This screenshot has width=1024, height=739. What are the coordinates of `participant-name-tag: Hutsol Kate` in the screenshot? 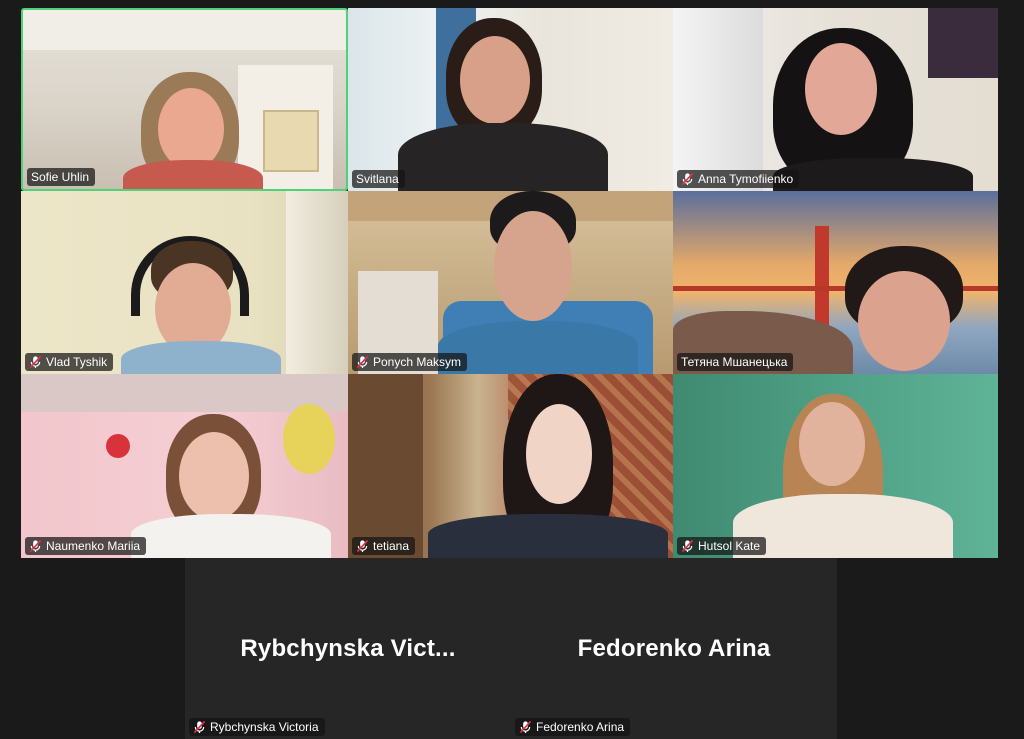 It's located at (722, 546).